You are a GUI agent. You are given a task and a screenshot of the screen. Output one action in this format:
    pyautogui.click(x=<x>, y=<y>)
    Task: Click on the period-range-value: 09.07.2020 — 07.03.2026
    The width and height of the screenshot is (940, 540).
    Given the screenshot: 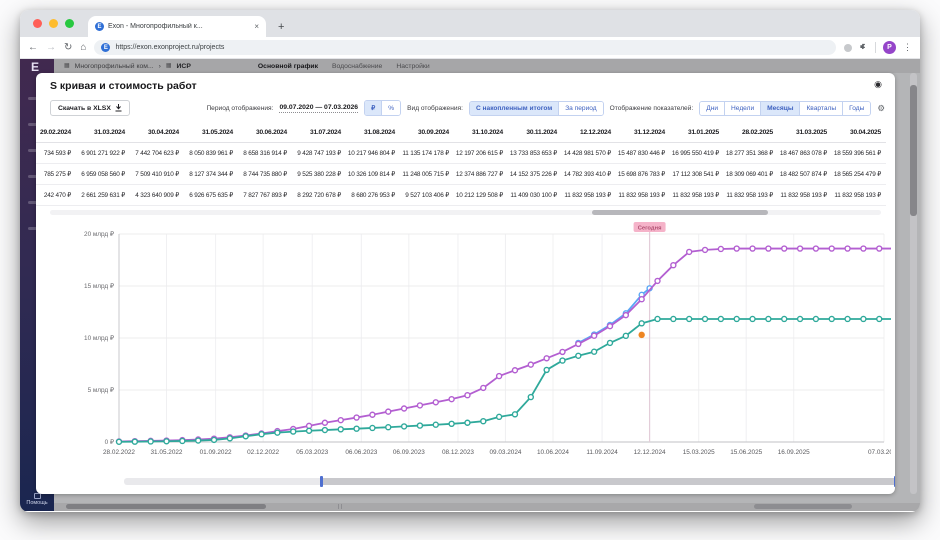 What is the action you would take?
    pyautogui.click(x=319, y=108)
    